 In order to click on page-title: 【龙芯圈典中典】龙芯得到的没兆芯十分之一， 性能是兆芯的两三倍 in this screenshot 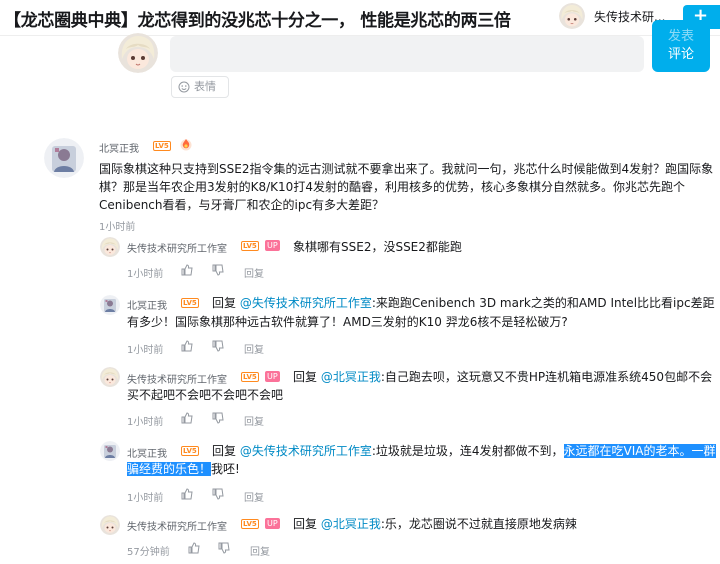, I will do `click(257, 21)`.